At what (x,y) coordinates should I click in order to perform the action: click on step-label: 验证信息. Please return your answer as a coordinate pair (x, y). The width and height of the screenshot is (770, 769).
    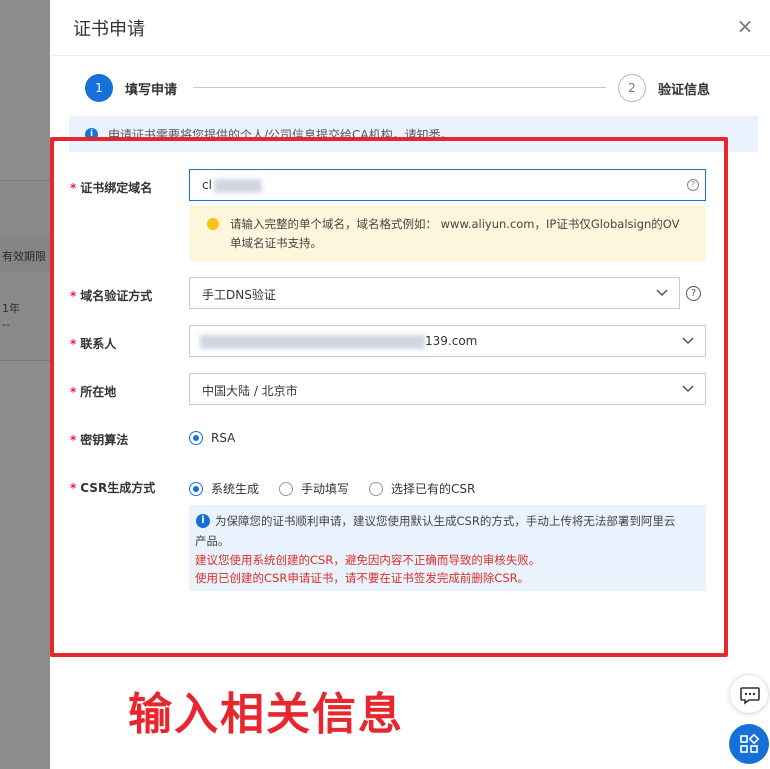
    Looking at the image, I should click on (684, 90).